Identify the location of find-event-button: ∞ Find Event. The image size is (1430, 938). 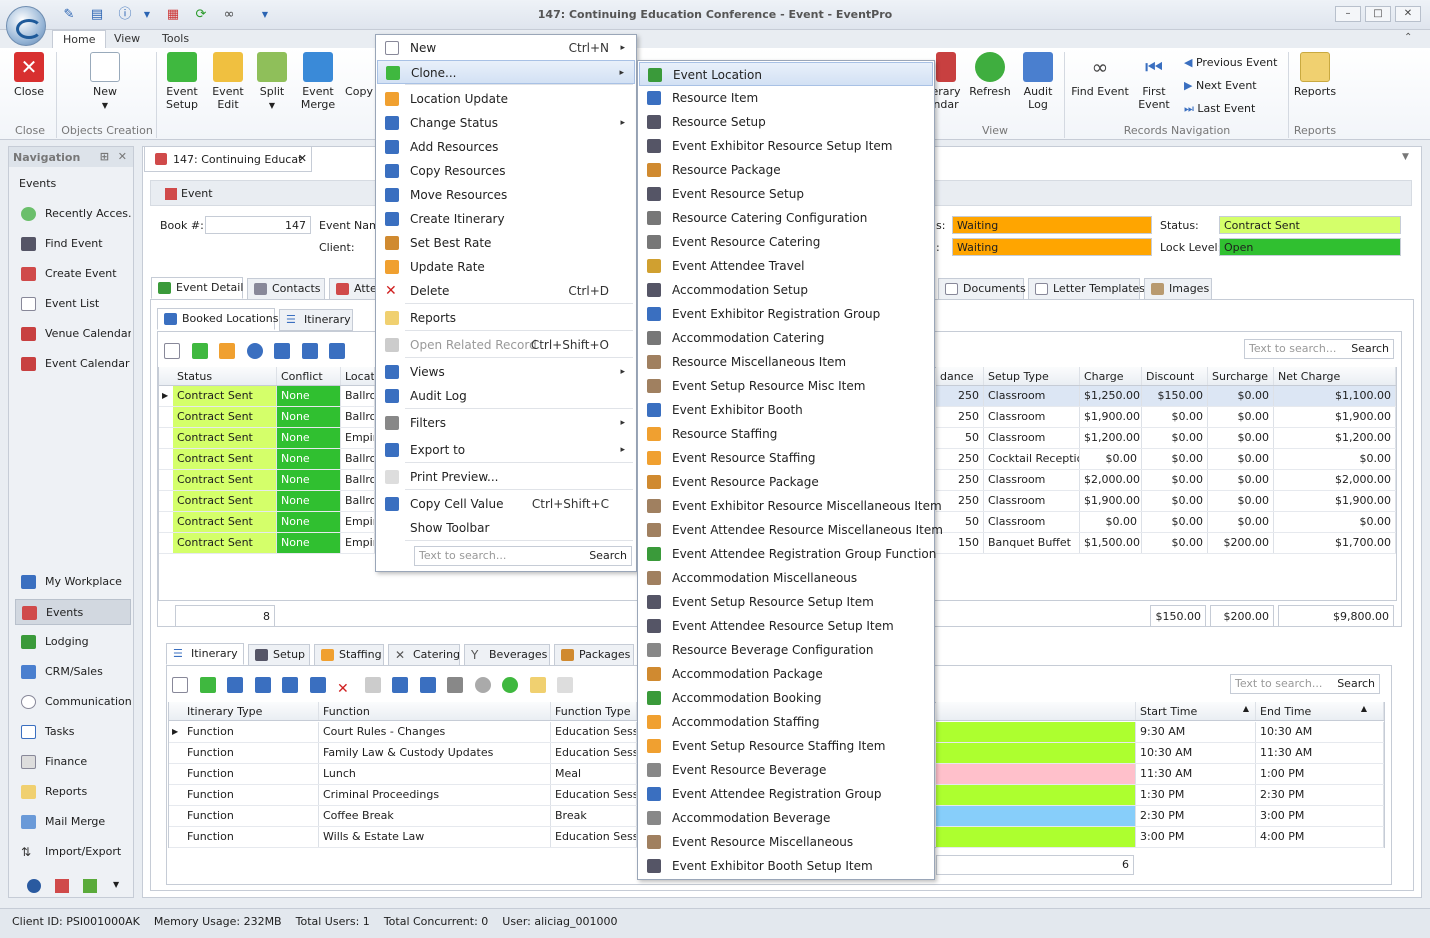
(1100, 75).